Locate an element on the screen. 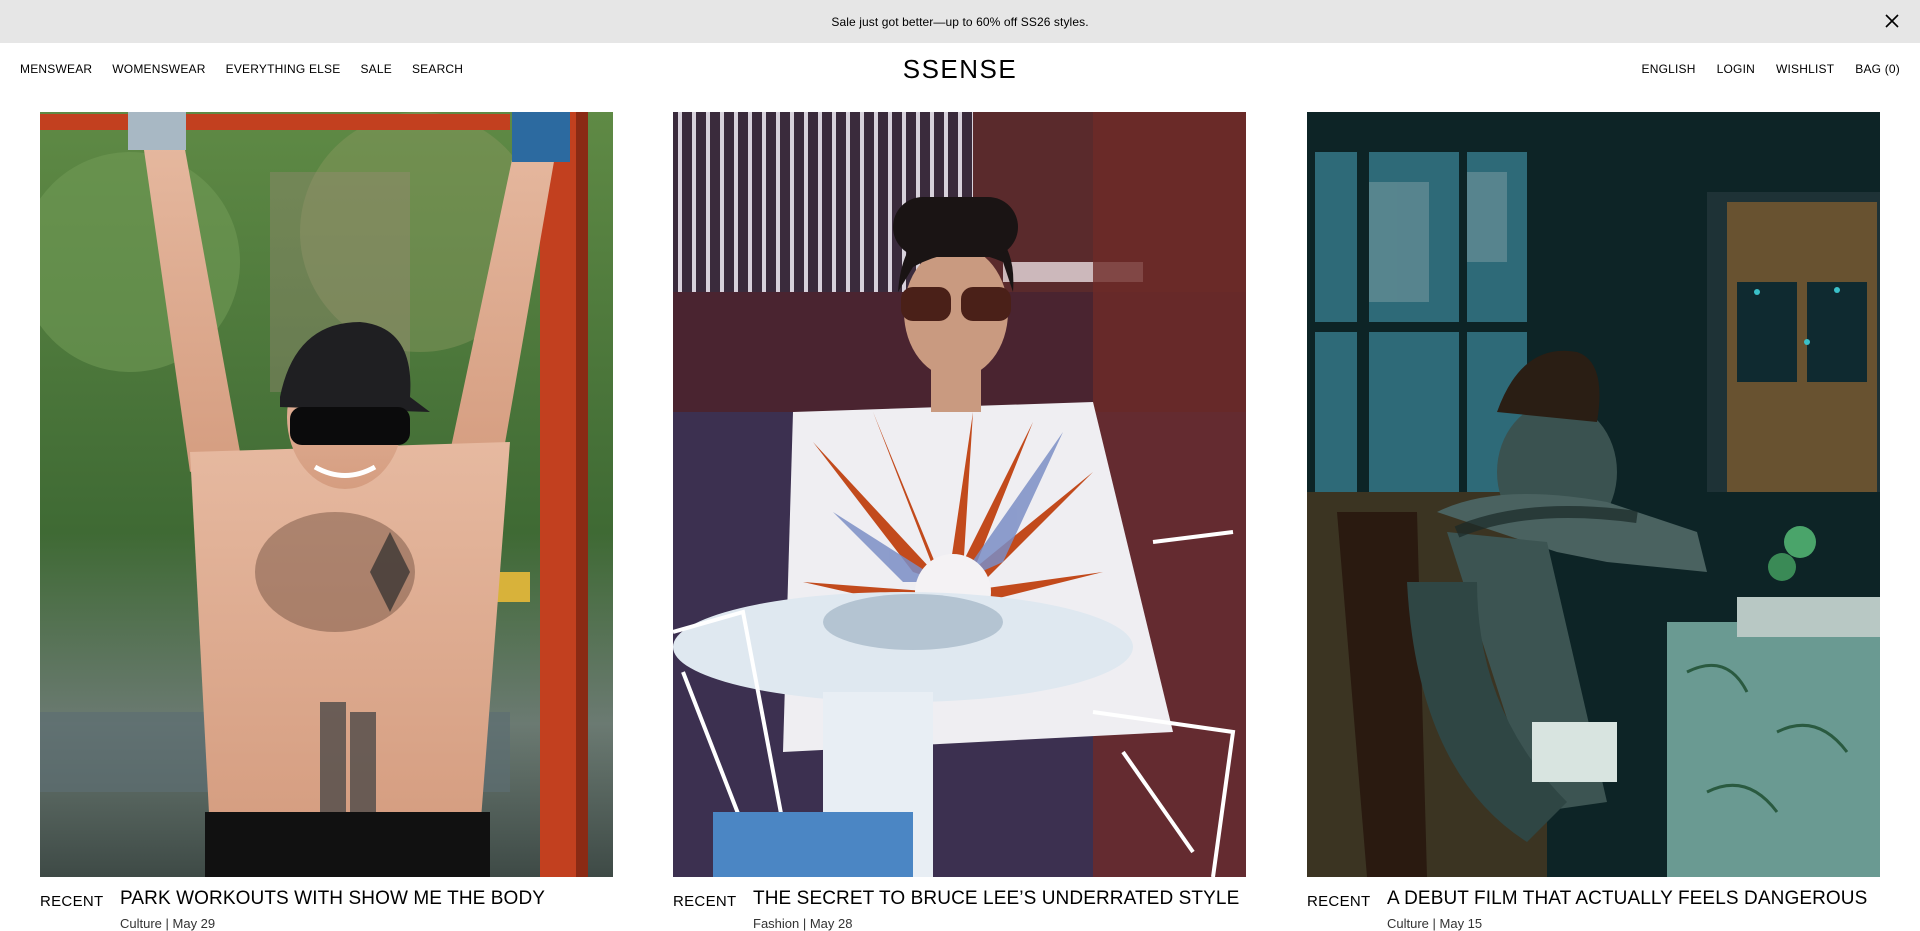  nav-menswear: MENSWEAR is located at coordinates (56, 69).